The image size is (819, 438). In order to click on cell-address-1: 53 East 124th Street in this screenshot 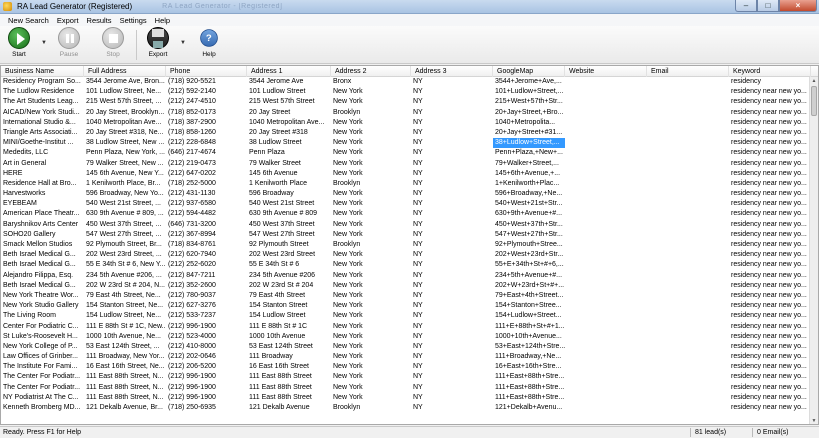, I will do `click(289, 347)`.